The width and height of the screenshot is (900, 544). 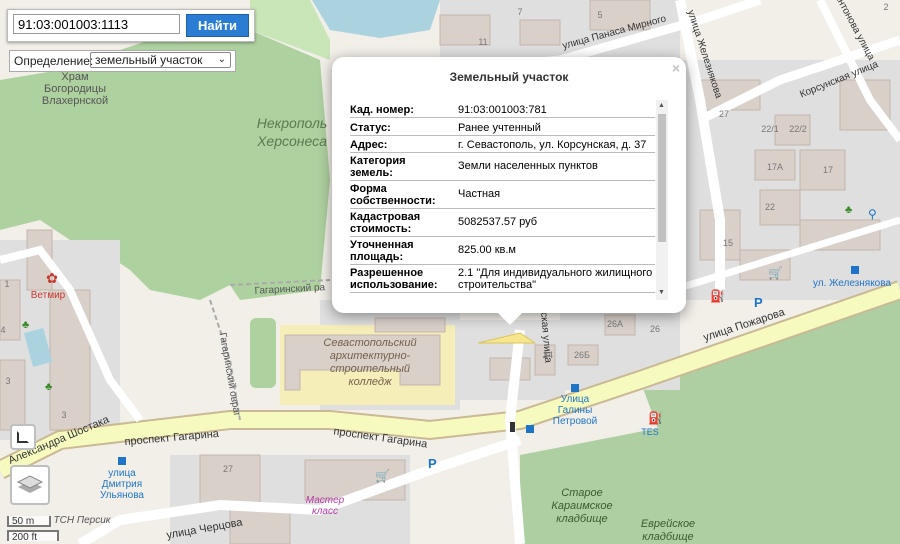 What do you see at coordinates (393, 195) in the screenshot?
I see `info-key: Форма собственности:` at bounding box center [393, 195].